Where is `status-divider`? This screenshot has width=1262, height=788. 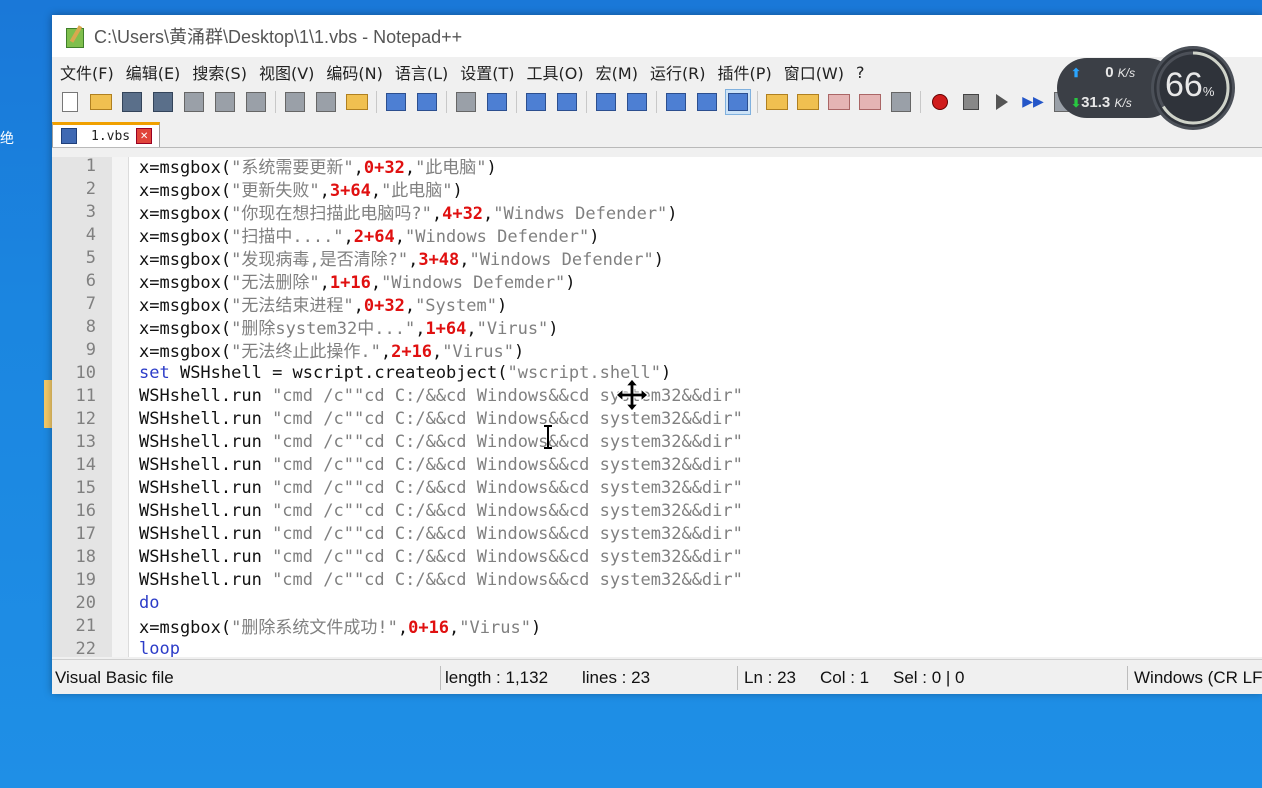 status-divider is located at coordinates (440, 678).